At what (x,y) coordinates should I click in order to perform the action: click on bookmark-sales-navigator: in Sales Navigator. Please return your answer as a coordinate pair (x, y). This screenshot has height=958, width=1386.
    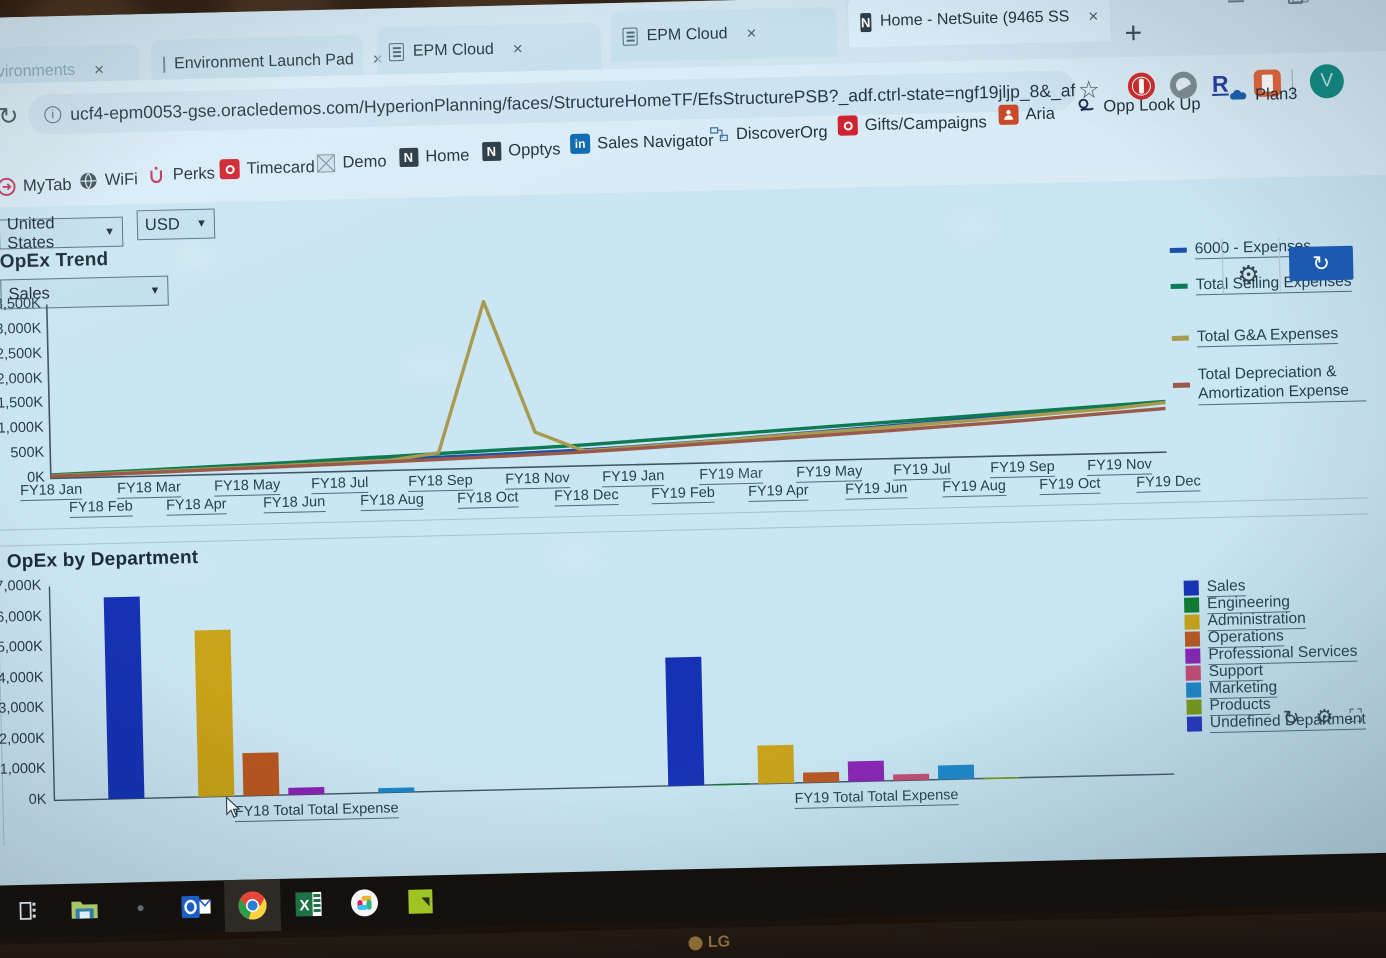
    Looking at the image, I should click on (641, 143).